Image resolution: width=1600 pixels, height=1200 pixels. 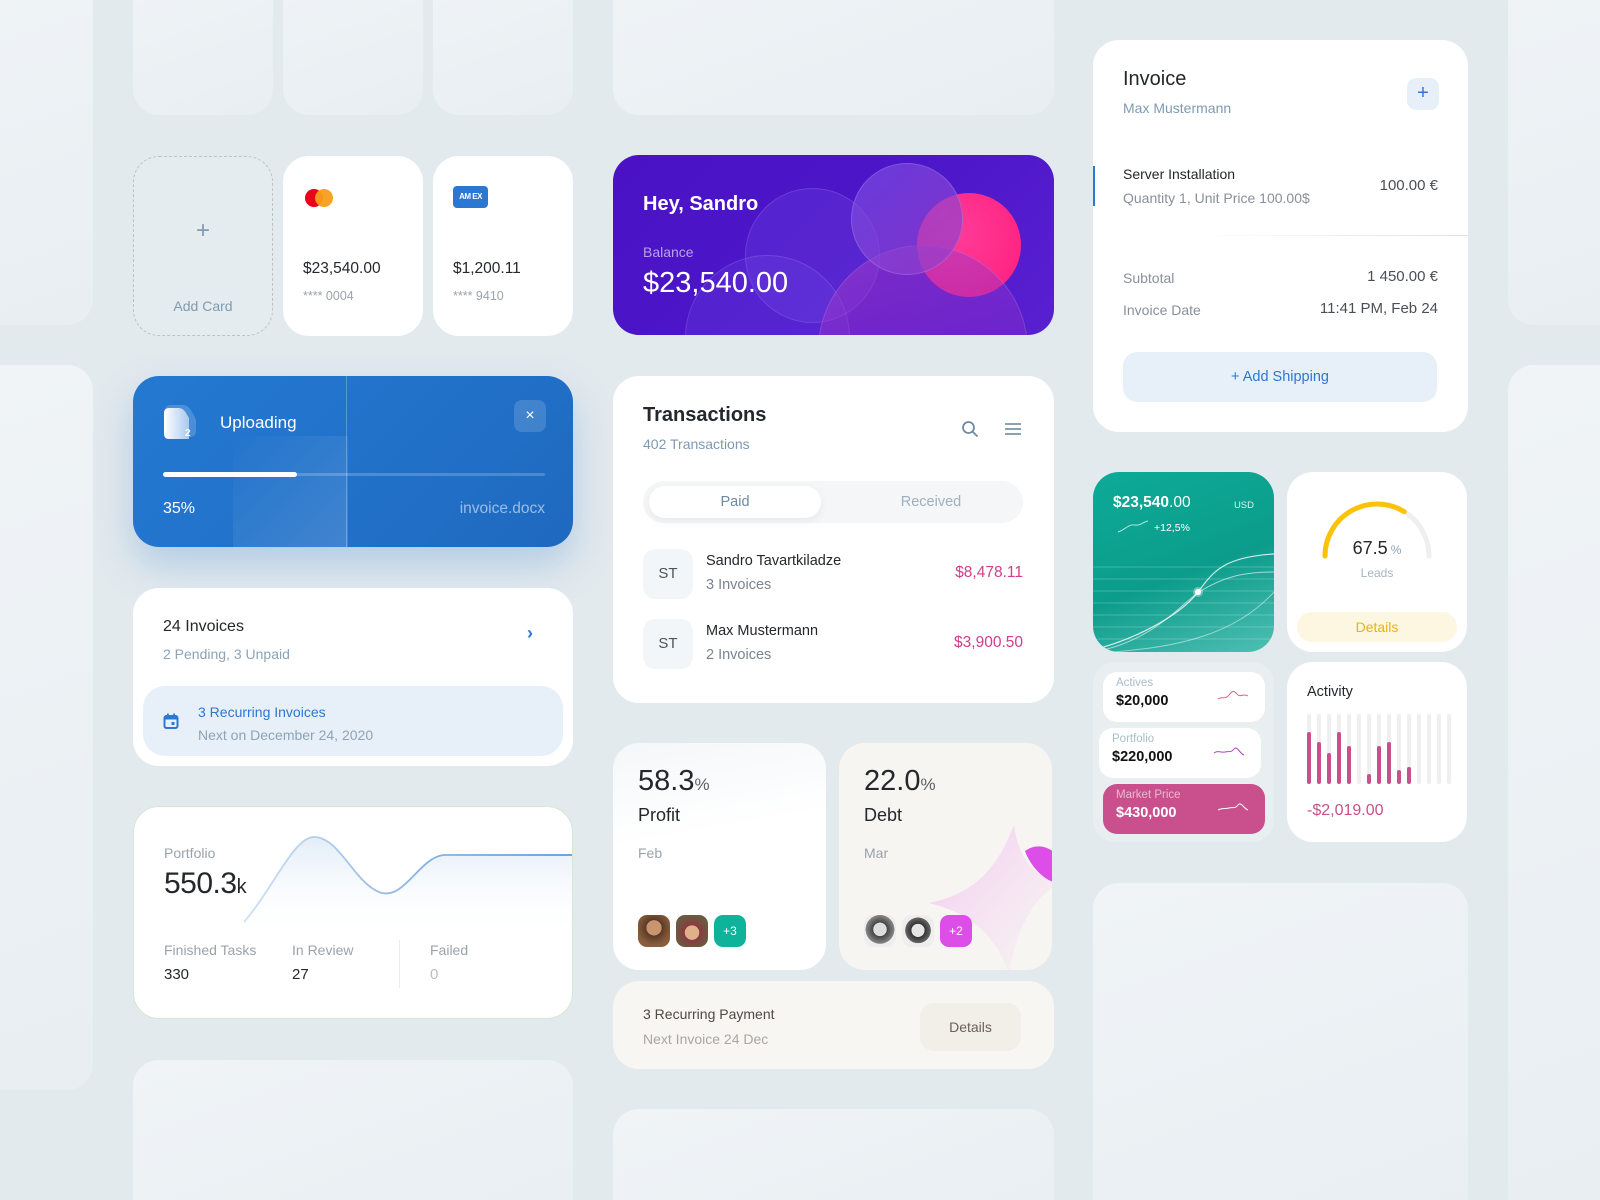 I want to click on file-count-badge: 2, so click(x=188, y=433).